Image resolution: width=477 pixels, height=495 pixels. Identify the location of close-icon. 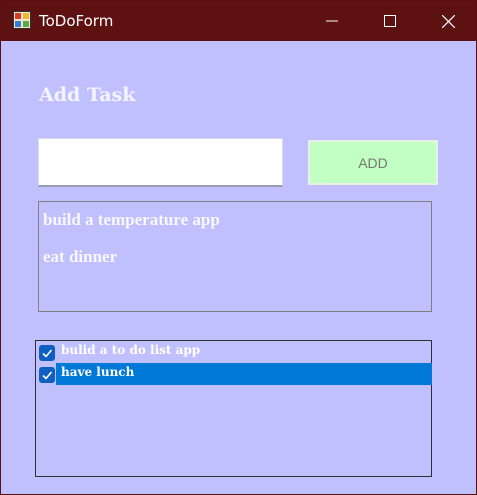
(448, 21).